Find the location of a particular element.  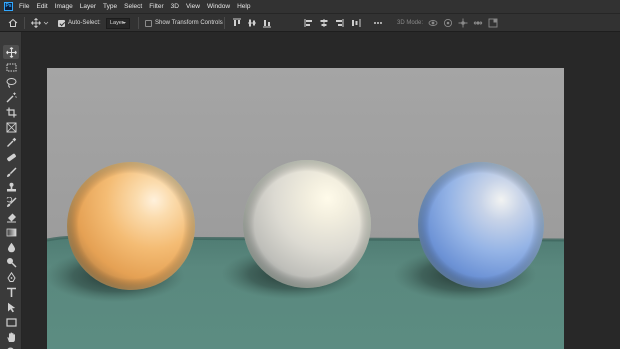

tools-panel is located at coordinates (11, 190).